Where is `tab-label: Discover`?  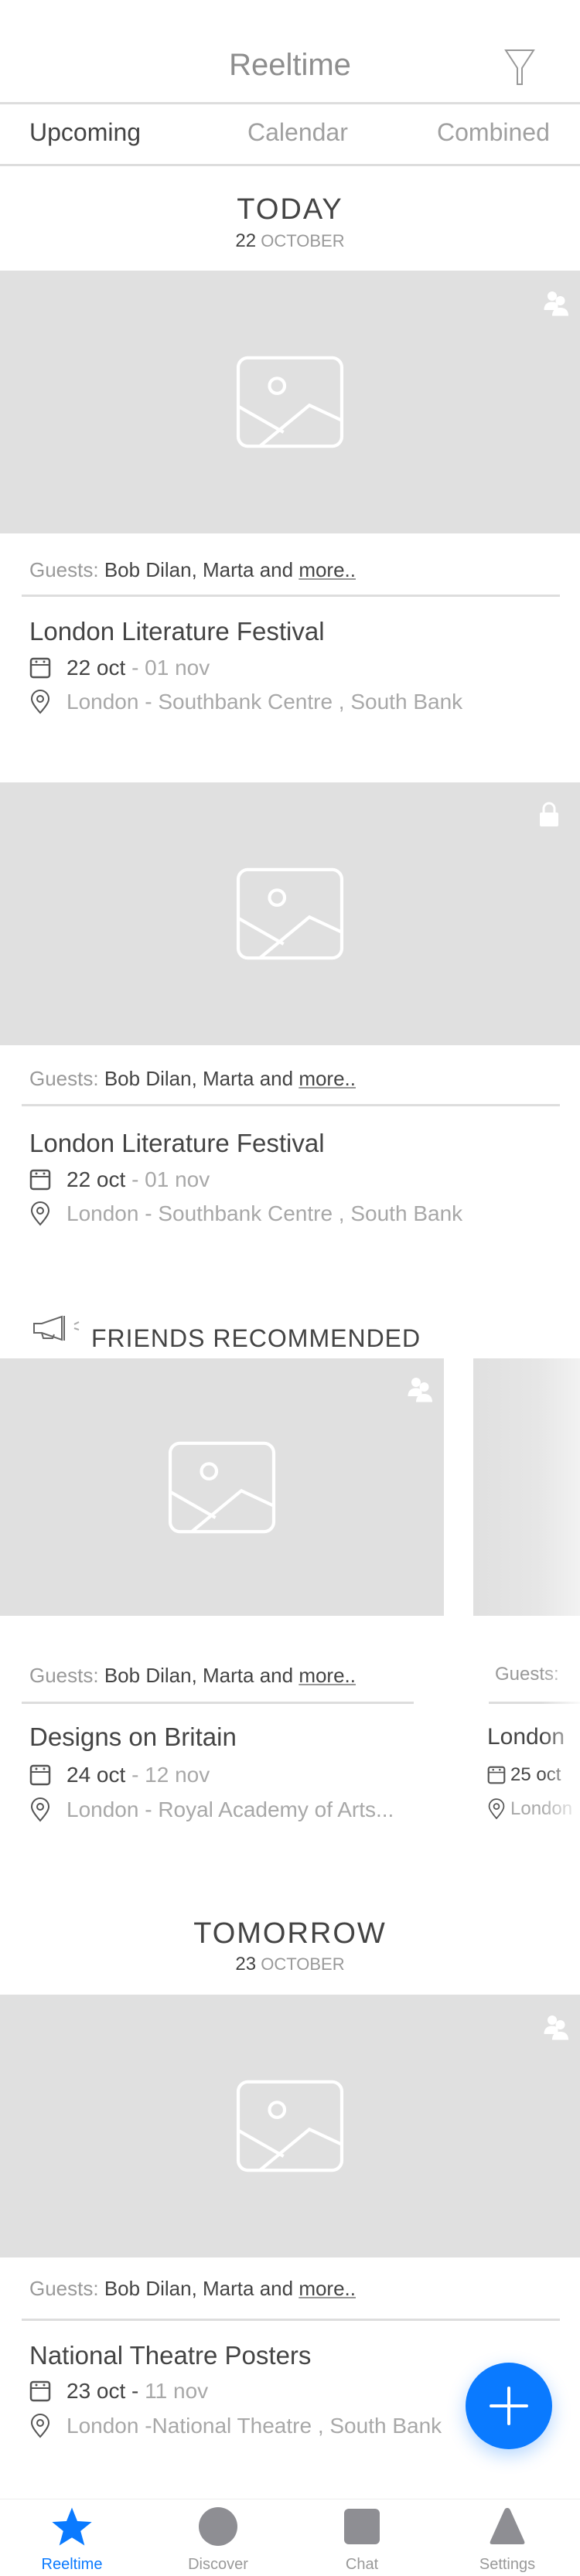
tab-label: Discover is located at coordinates (218, 2564).